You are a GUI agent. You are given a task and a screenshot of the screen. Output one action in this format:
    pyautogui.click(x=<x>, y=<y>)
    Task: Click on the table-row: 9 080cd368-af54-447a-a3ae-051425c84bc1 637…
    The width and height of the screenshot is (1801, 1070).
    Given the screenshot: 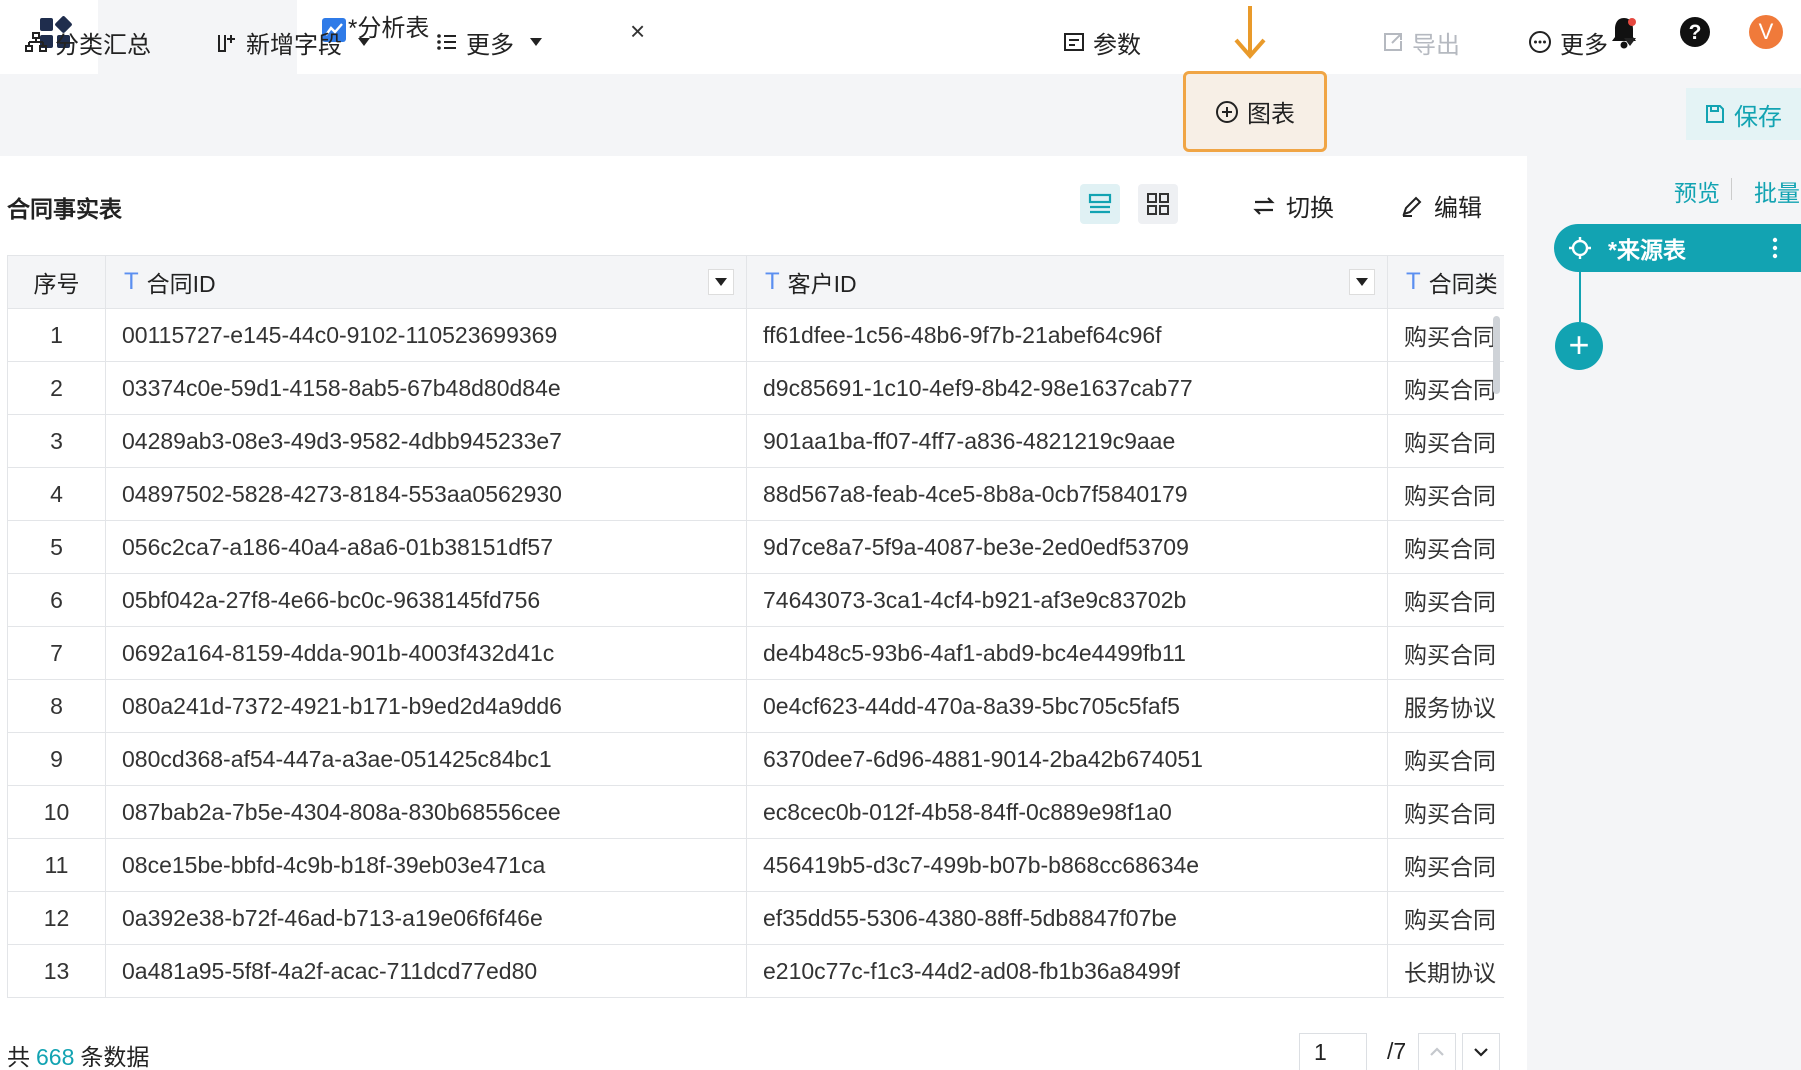 What is the action you would take?
    pyautogui.click(x=755, y=759)
    